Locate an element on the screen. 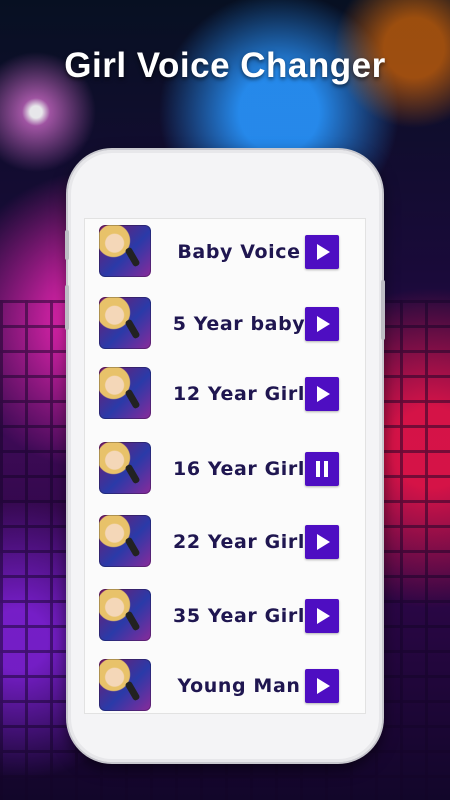  voice-item-12-year-girl: 12 Year Girl is located at coordinates (225, 394).